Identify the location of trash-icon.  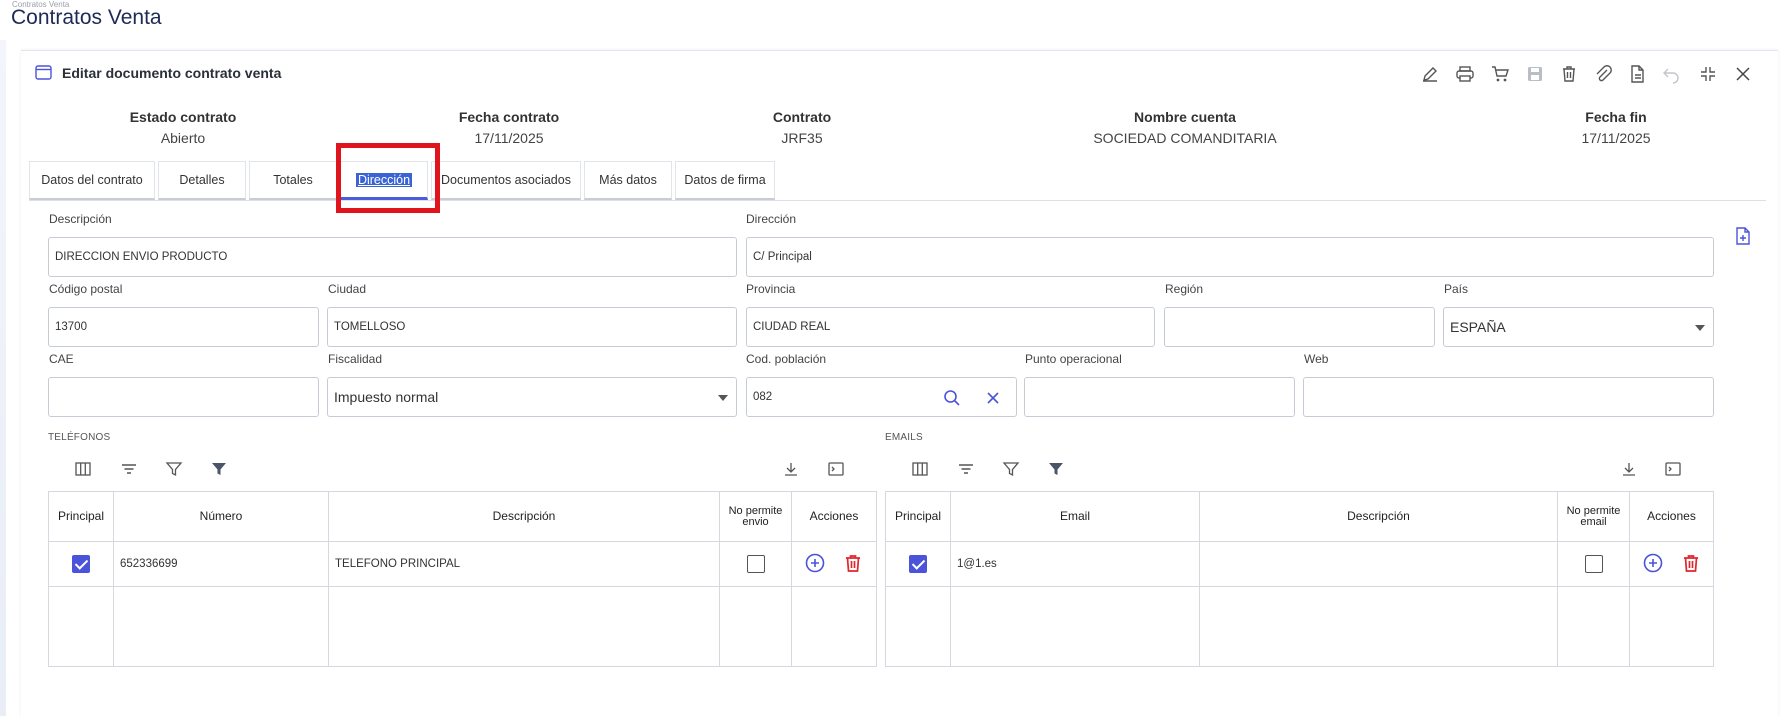
(1569, 74).